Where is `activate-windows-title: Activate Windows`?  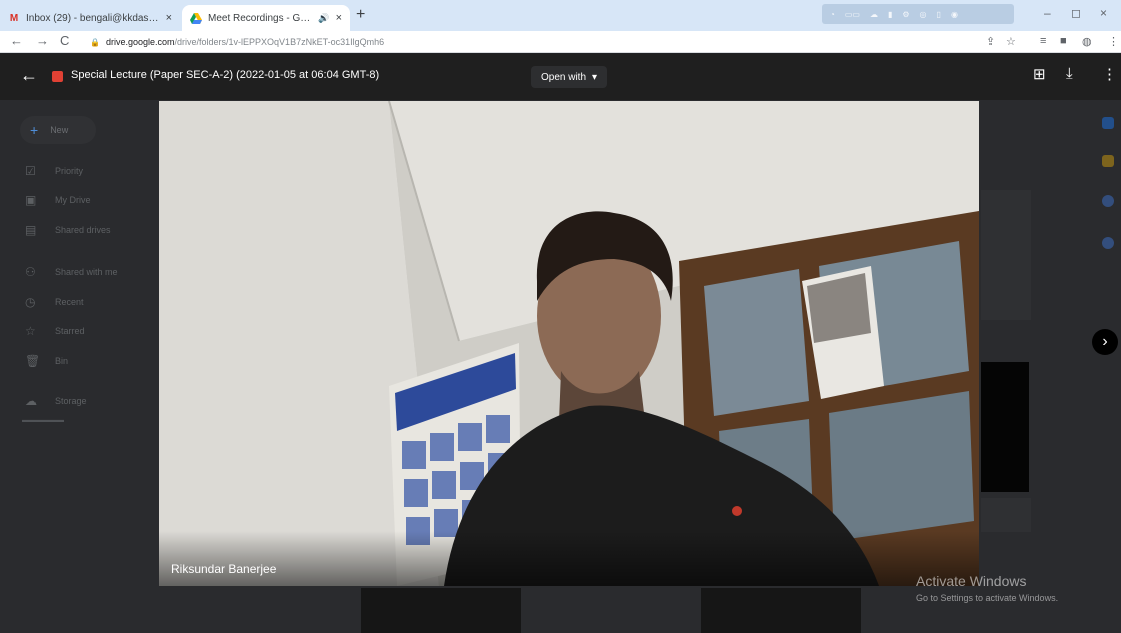 activate-windows-title: Activate Windows is located at coordinates (971, 581).